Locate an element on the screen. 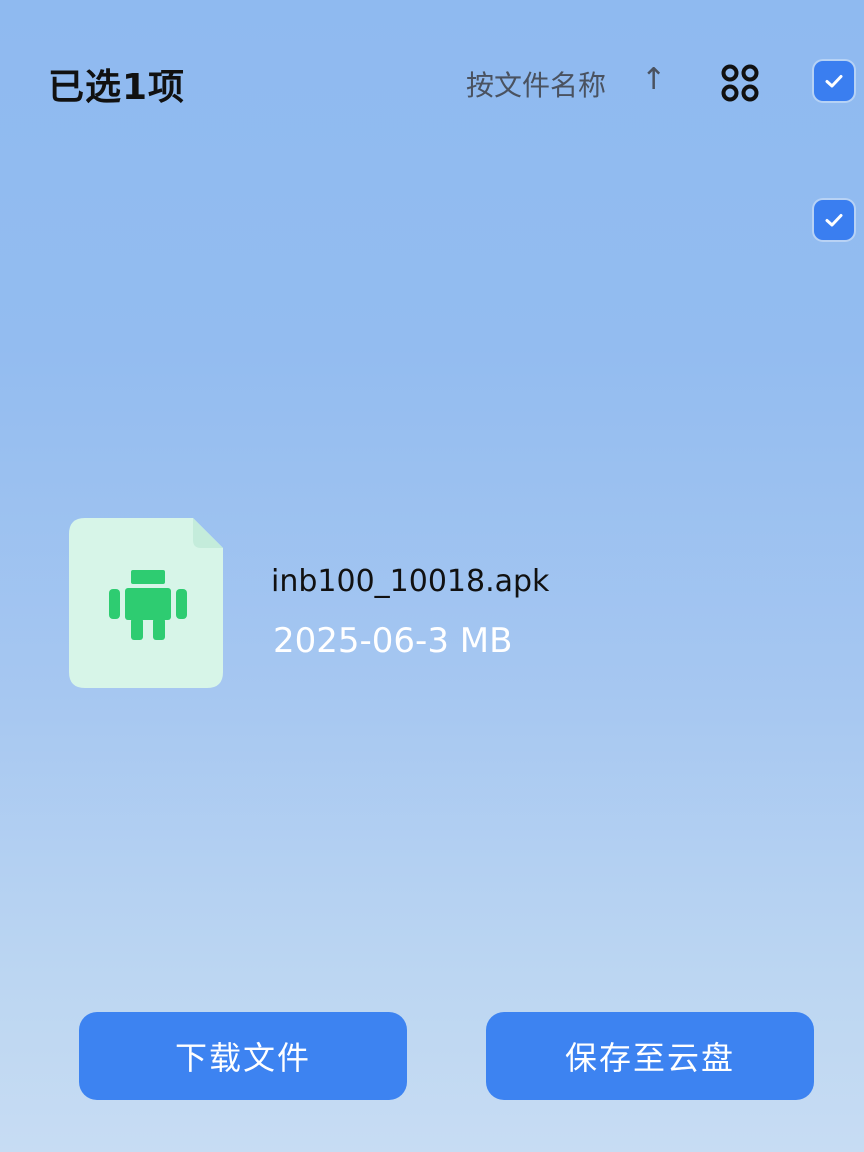  grid-view-icon is located at coordinates (740, 83).